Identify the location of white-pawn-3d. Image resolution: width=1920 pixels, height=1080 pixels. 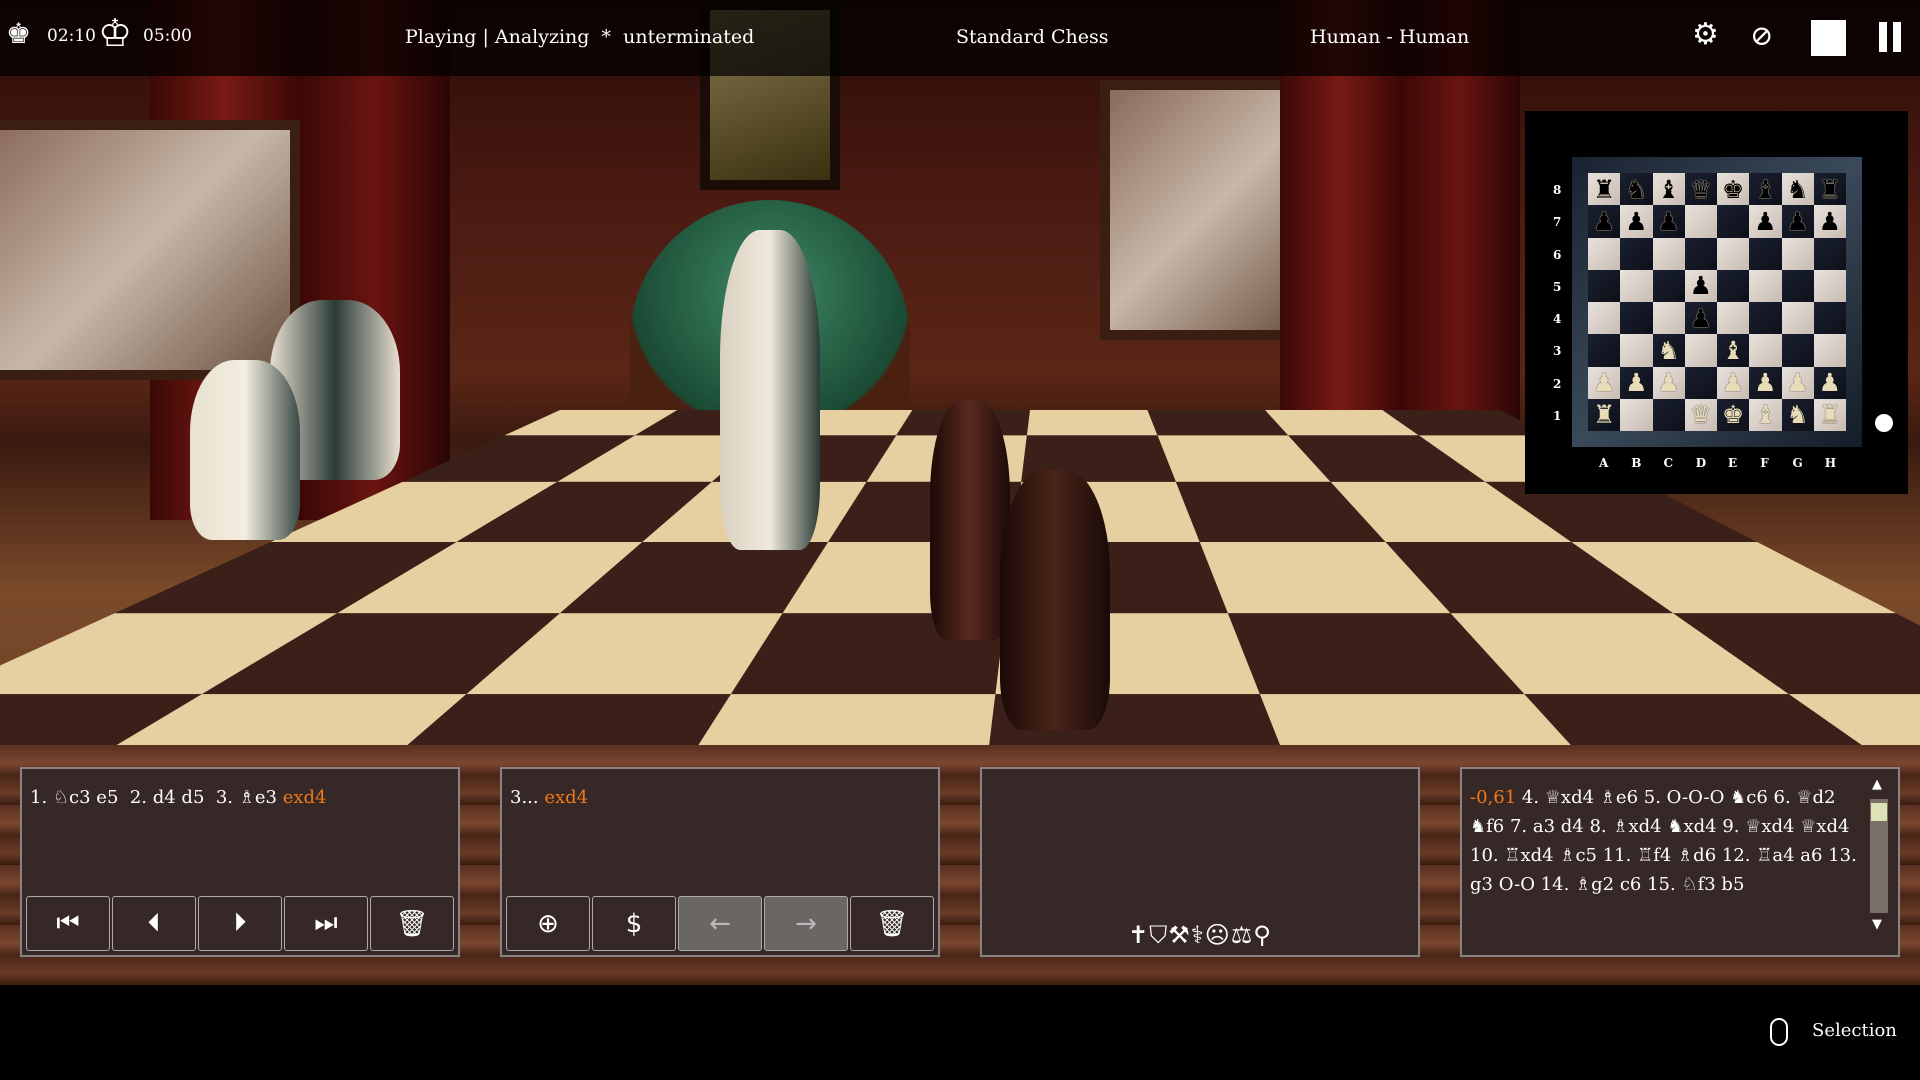
(245, 450).